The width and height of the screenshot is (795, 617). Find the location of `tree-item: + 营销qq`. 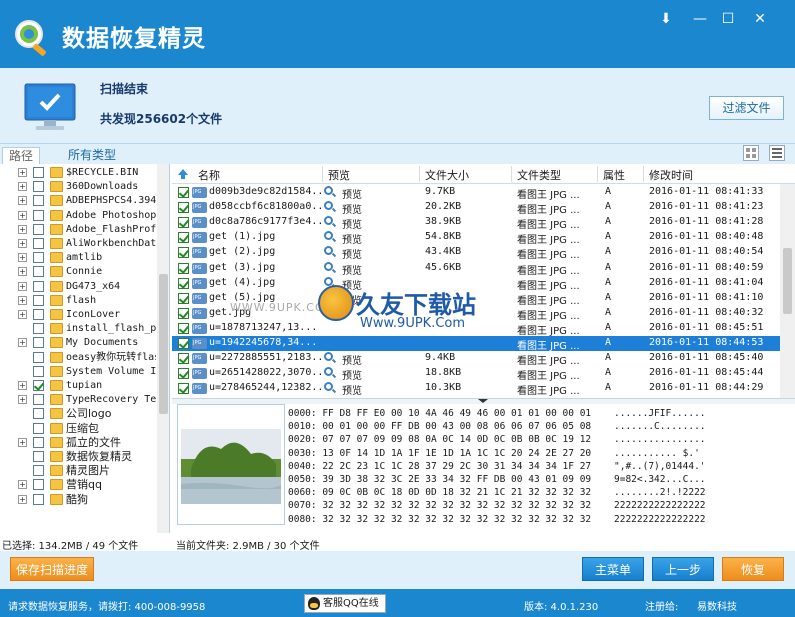

tree-item: + 营销qq is located at coordinates (78, 485).